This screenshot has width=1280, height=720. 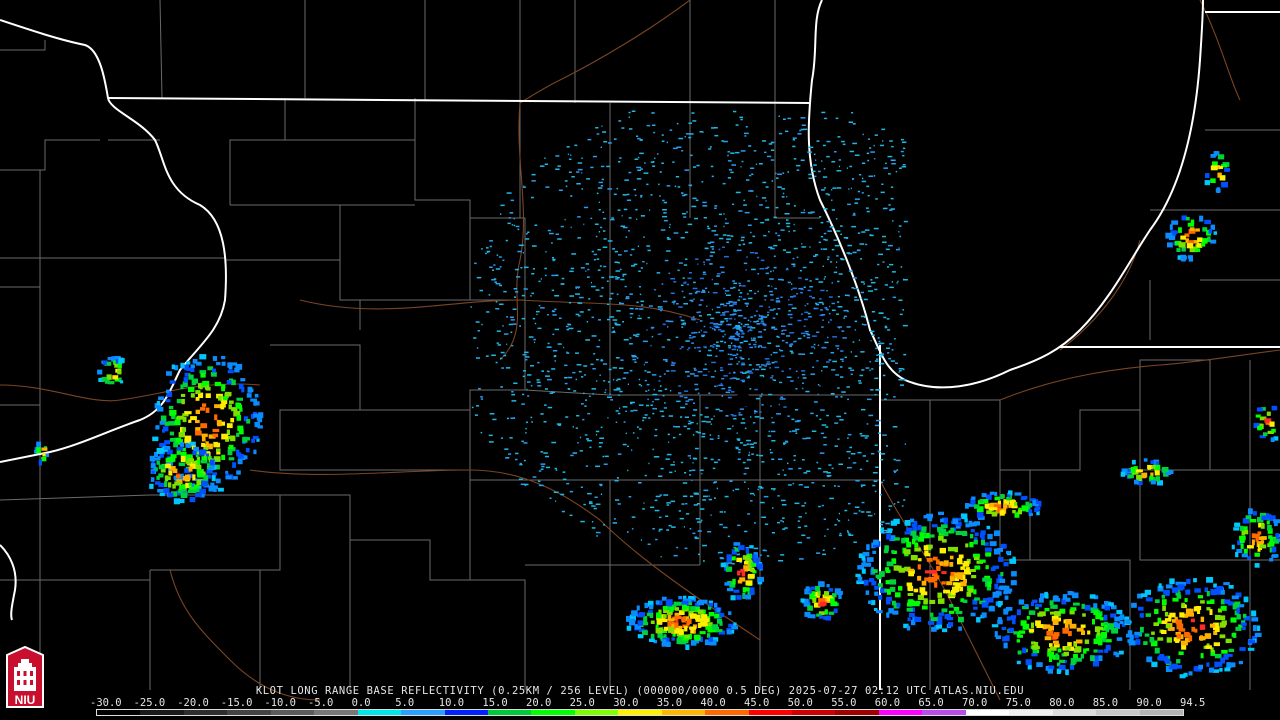 What do you see at coordinates (405, 703) in the screenshot?
I see `scale-label: 5.0` at bounding box center [405, 703].